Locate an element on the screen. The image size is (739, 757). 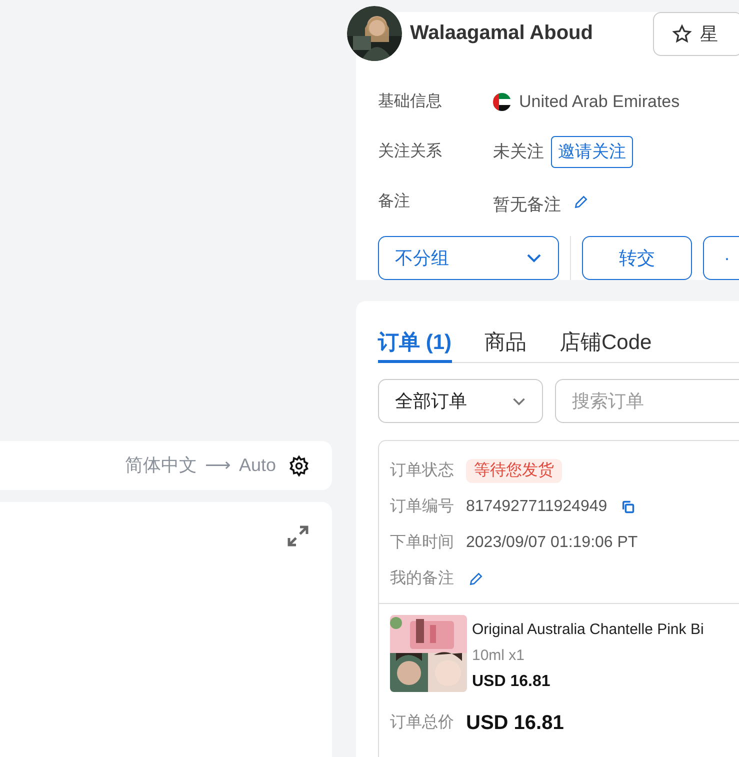
star-icon is located at coordinates (682, 34).